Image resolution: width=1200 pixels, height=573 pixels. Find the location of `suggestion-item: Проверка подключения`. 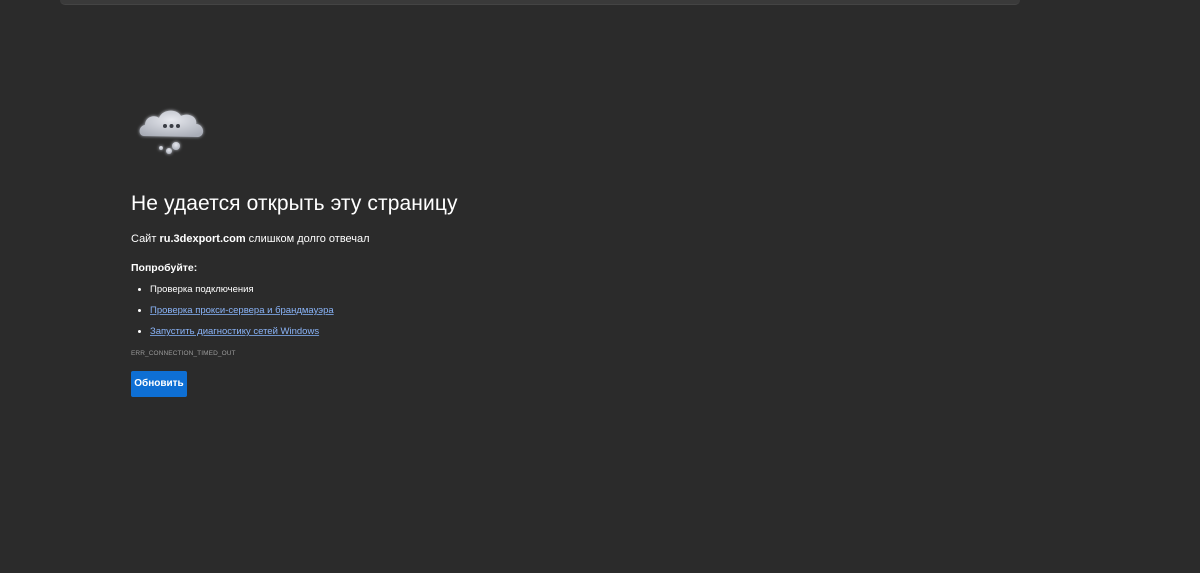

suggestion-item: Проверка подключения is located at coordinates (481, 289).